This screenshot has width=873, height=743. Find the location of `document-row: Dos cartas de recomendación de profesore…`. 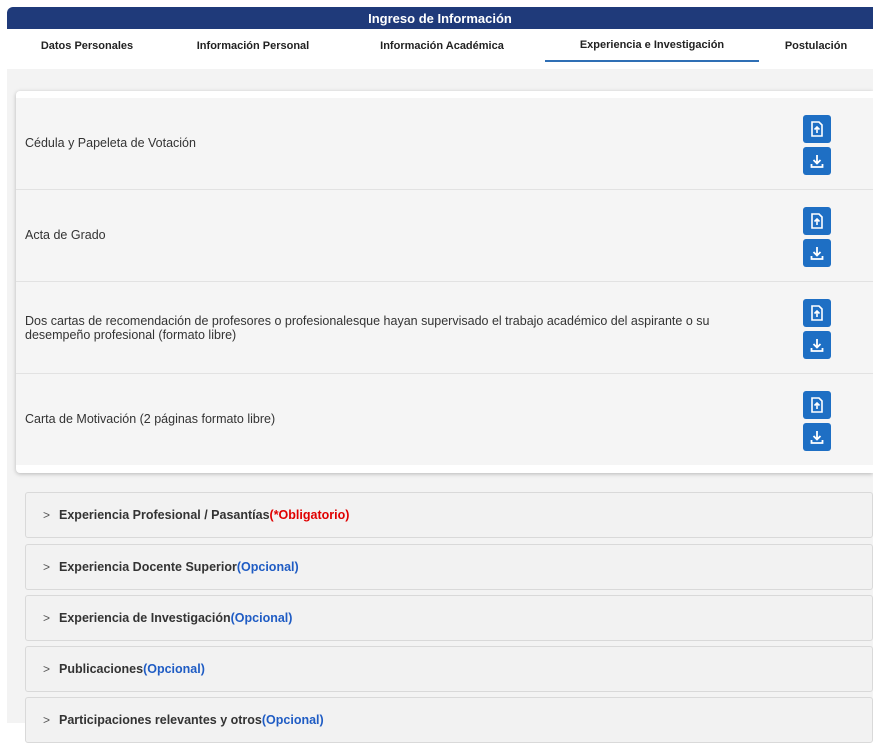

document-row: Dos cartas de recomendación de profesore… is located at coordinates (444, 328).